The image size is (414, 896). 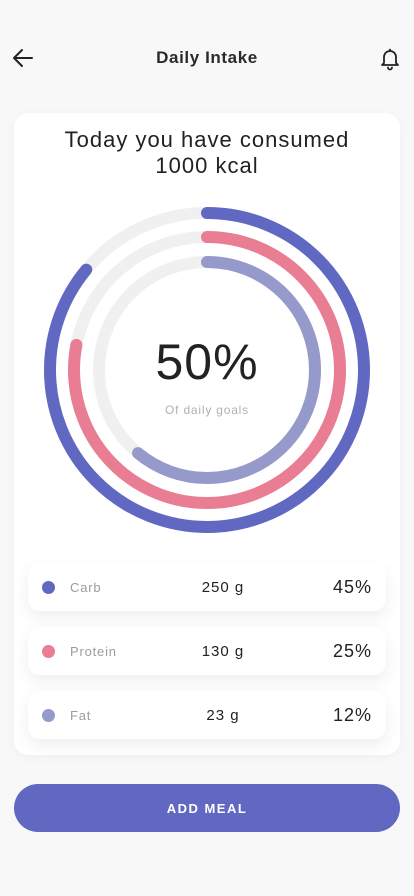 I want to click on consumed-headline: Today you have consumed 1000 kcal, so click(x=207, y=153).